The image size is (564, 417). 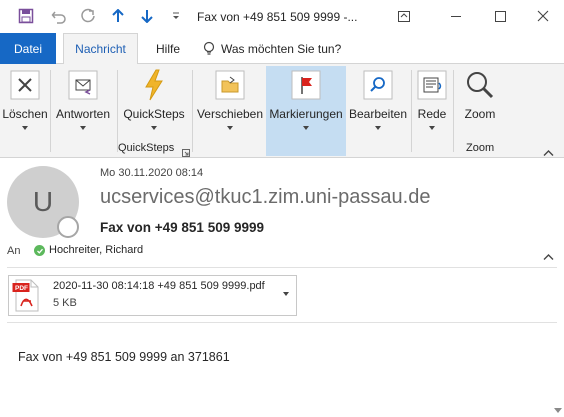 What do you see at coordinates (59, 16) in the screenshot?
I see `undo-icon` at bounding box center [59, 16].